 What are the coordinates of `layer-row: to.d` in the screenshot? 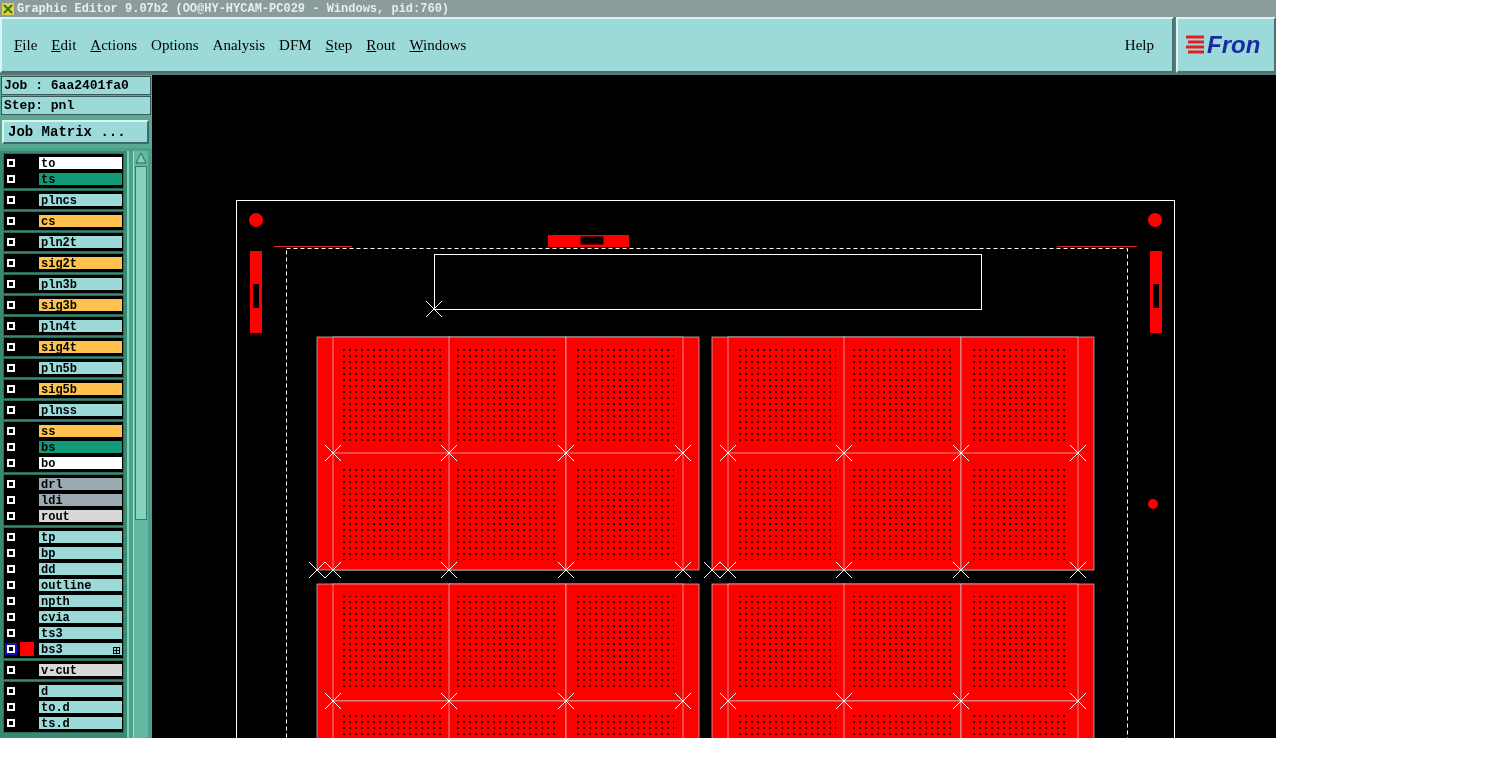 It's located at (64, 707).